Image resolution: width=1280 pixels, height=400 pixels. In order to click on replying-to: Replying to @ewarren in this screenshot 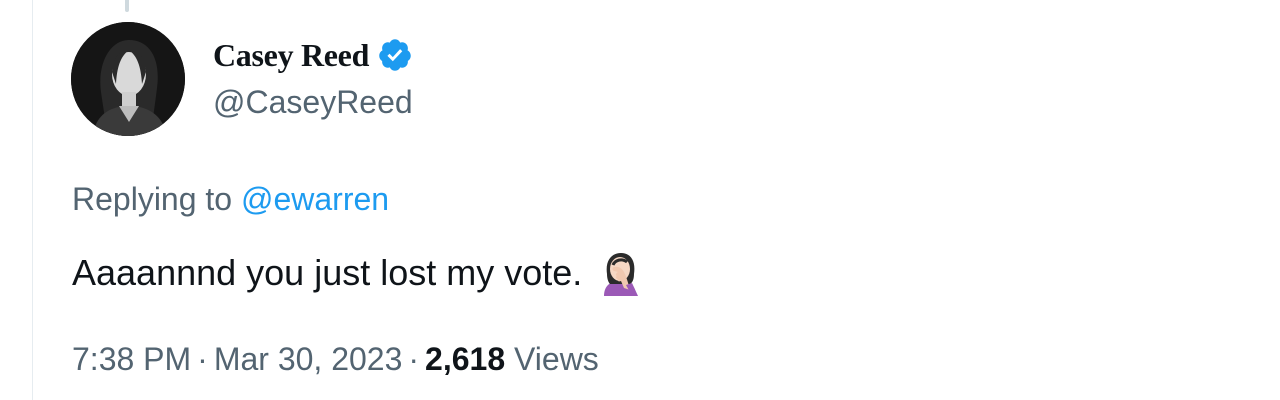, I will do `click(230, 199)`.